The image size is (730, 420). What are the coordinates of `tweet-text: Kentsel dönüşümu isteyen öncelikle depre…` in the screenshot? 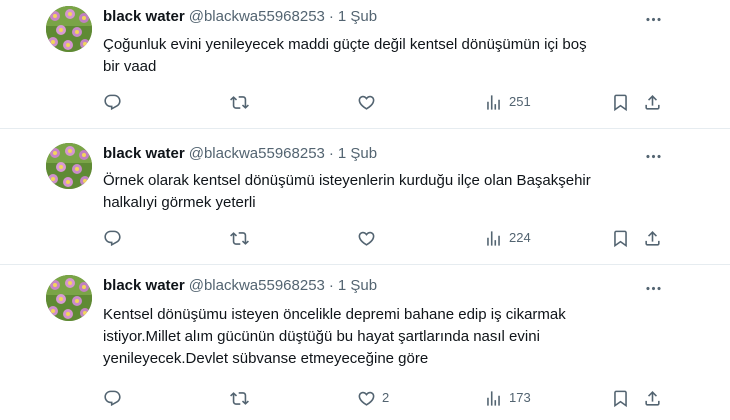 It's located at (334, 336).